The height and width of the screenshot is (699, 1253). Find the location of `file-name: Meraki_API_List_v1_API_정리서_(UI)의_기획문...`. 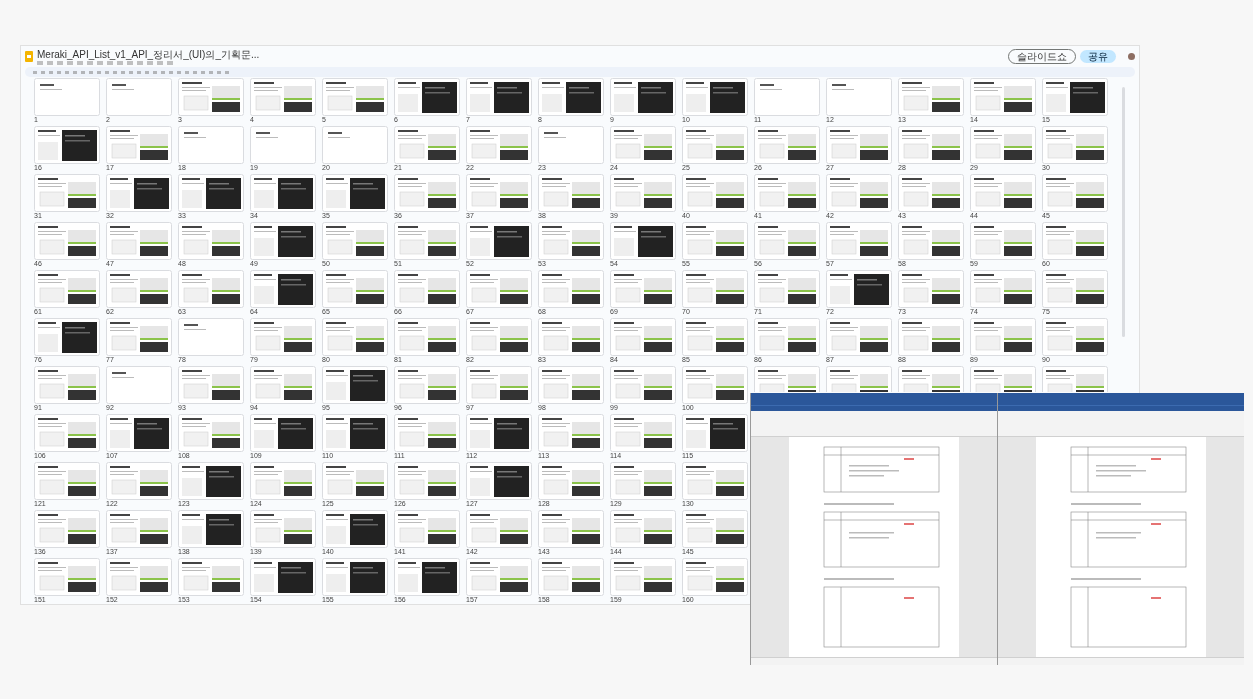

file-name: Meraki_API_List_v1_API_정리서_(UI)의_기획문... is located at coordinates (148, 54).